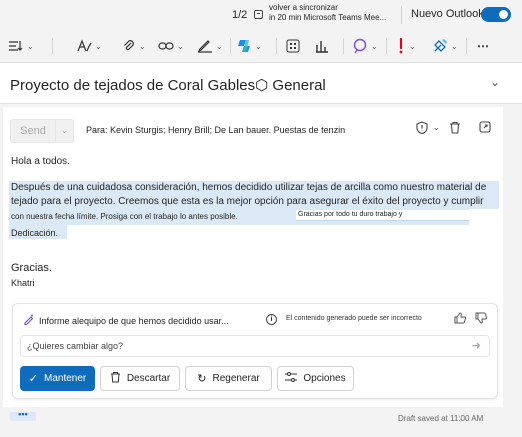  I want to click on send-options-dropdown: ⌄, so click(65, 131).